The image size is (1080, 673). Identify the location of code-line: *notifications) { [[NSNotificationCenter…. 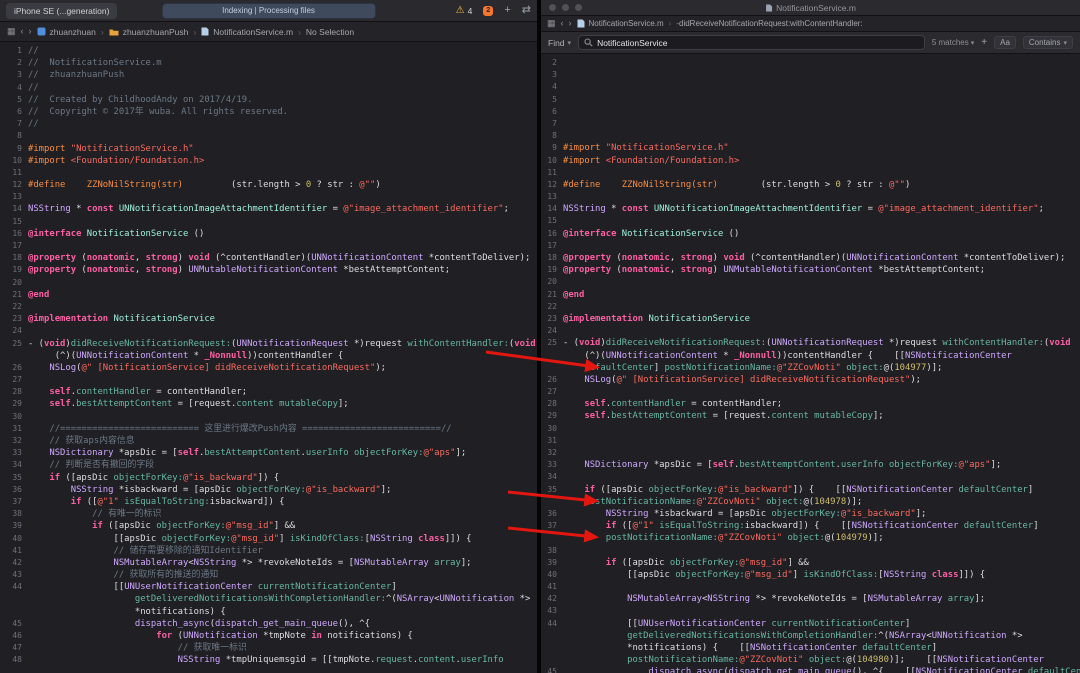
(810, 648).